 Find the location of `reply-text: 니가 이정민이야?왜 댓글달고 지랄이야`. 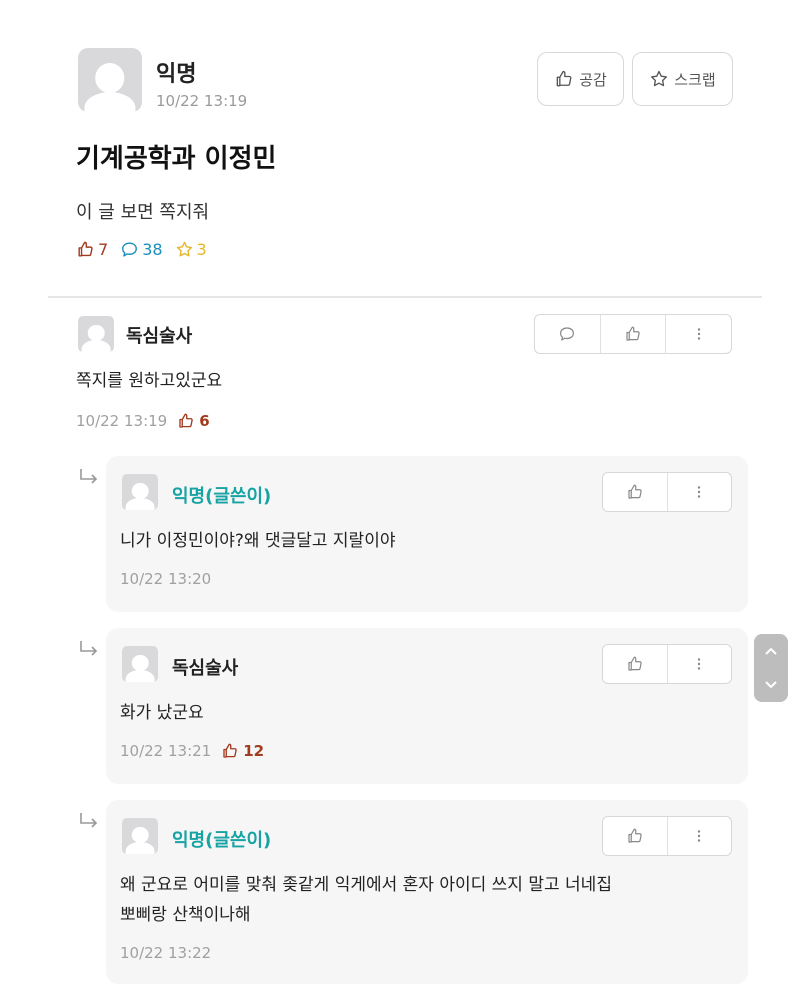

reply-text: 니가 이정민이야?왜 댓글달고 지랄이야 is located at coordinates (258, 541).